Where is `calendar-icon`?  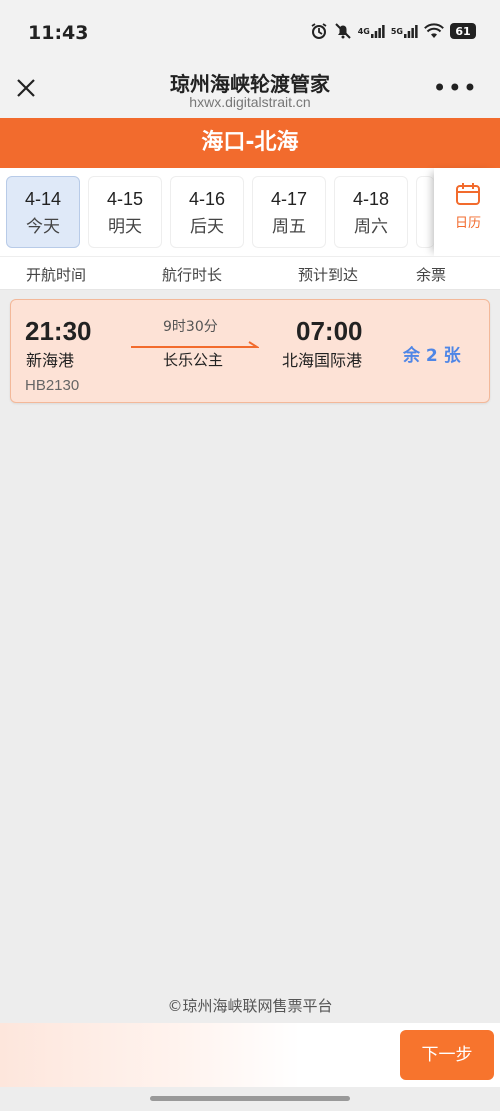 calendar-icon is located at coordinates (468, 196).